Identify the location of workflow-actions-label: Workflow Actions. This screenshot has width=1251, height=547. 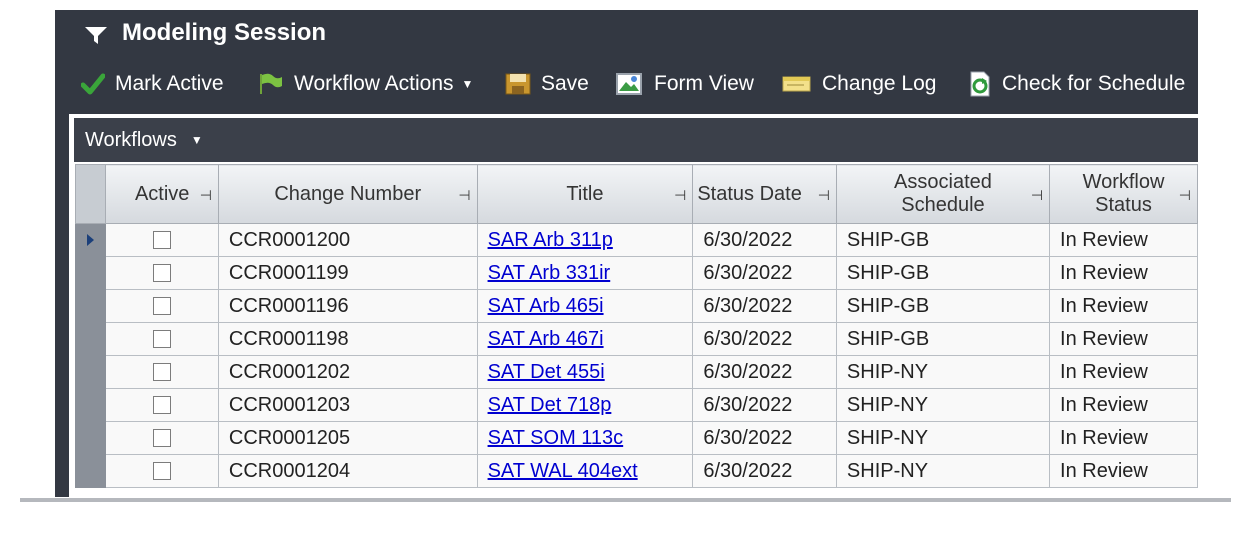
(374, 83).